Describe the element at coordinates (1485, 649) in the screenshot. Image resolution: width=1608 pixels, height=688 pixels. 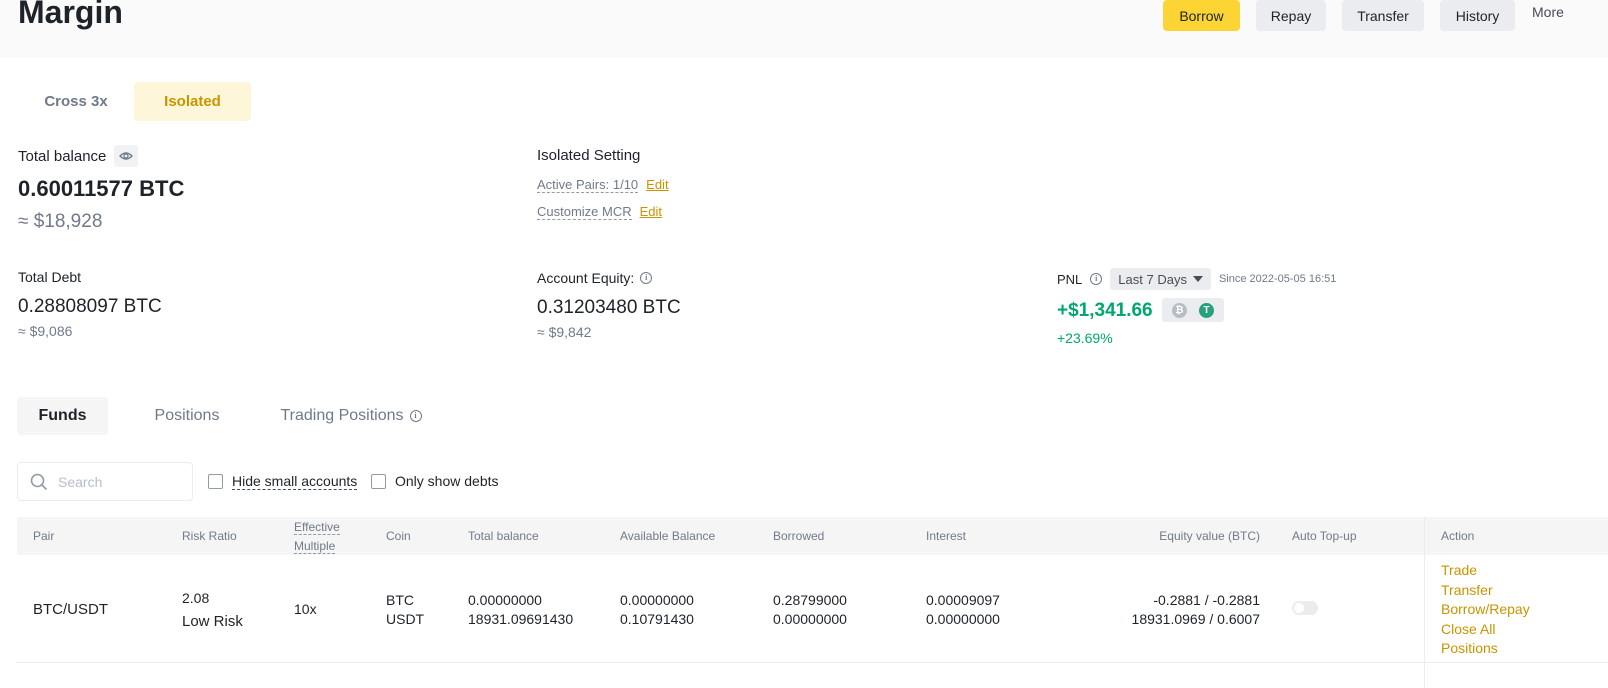
I see `positions-link: Positions` at that location.